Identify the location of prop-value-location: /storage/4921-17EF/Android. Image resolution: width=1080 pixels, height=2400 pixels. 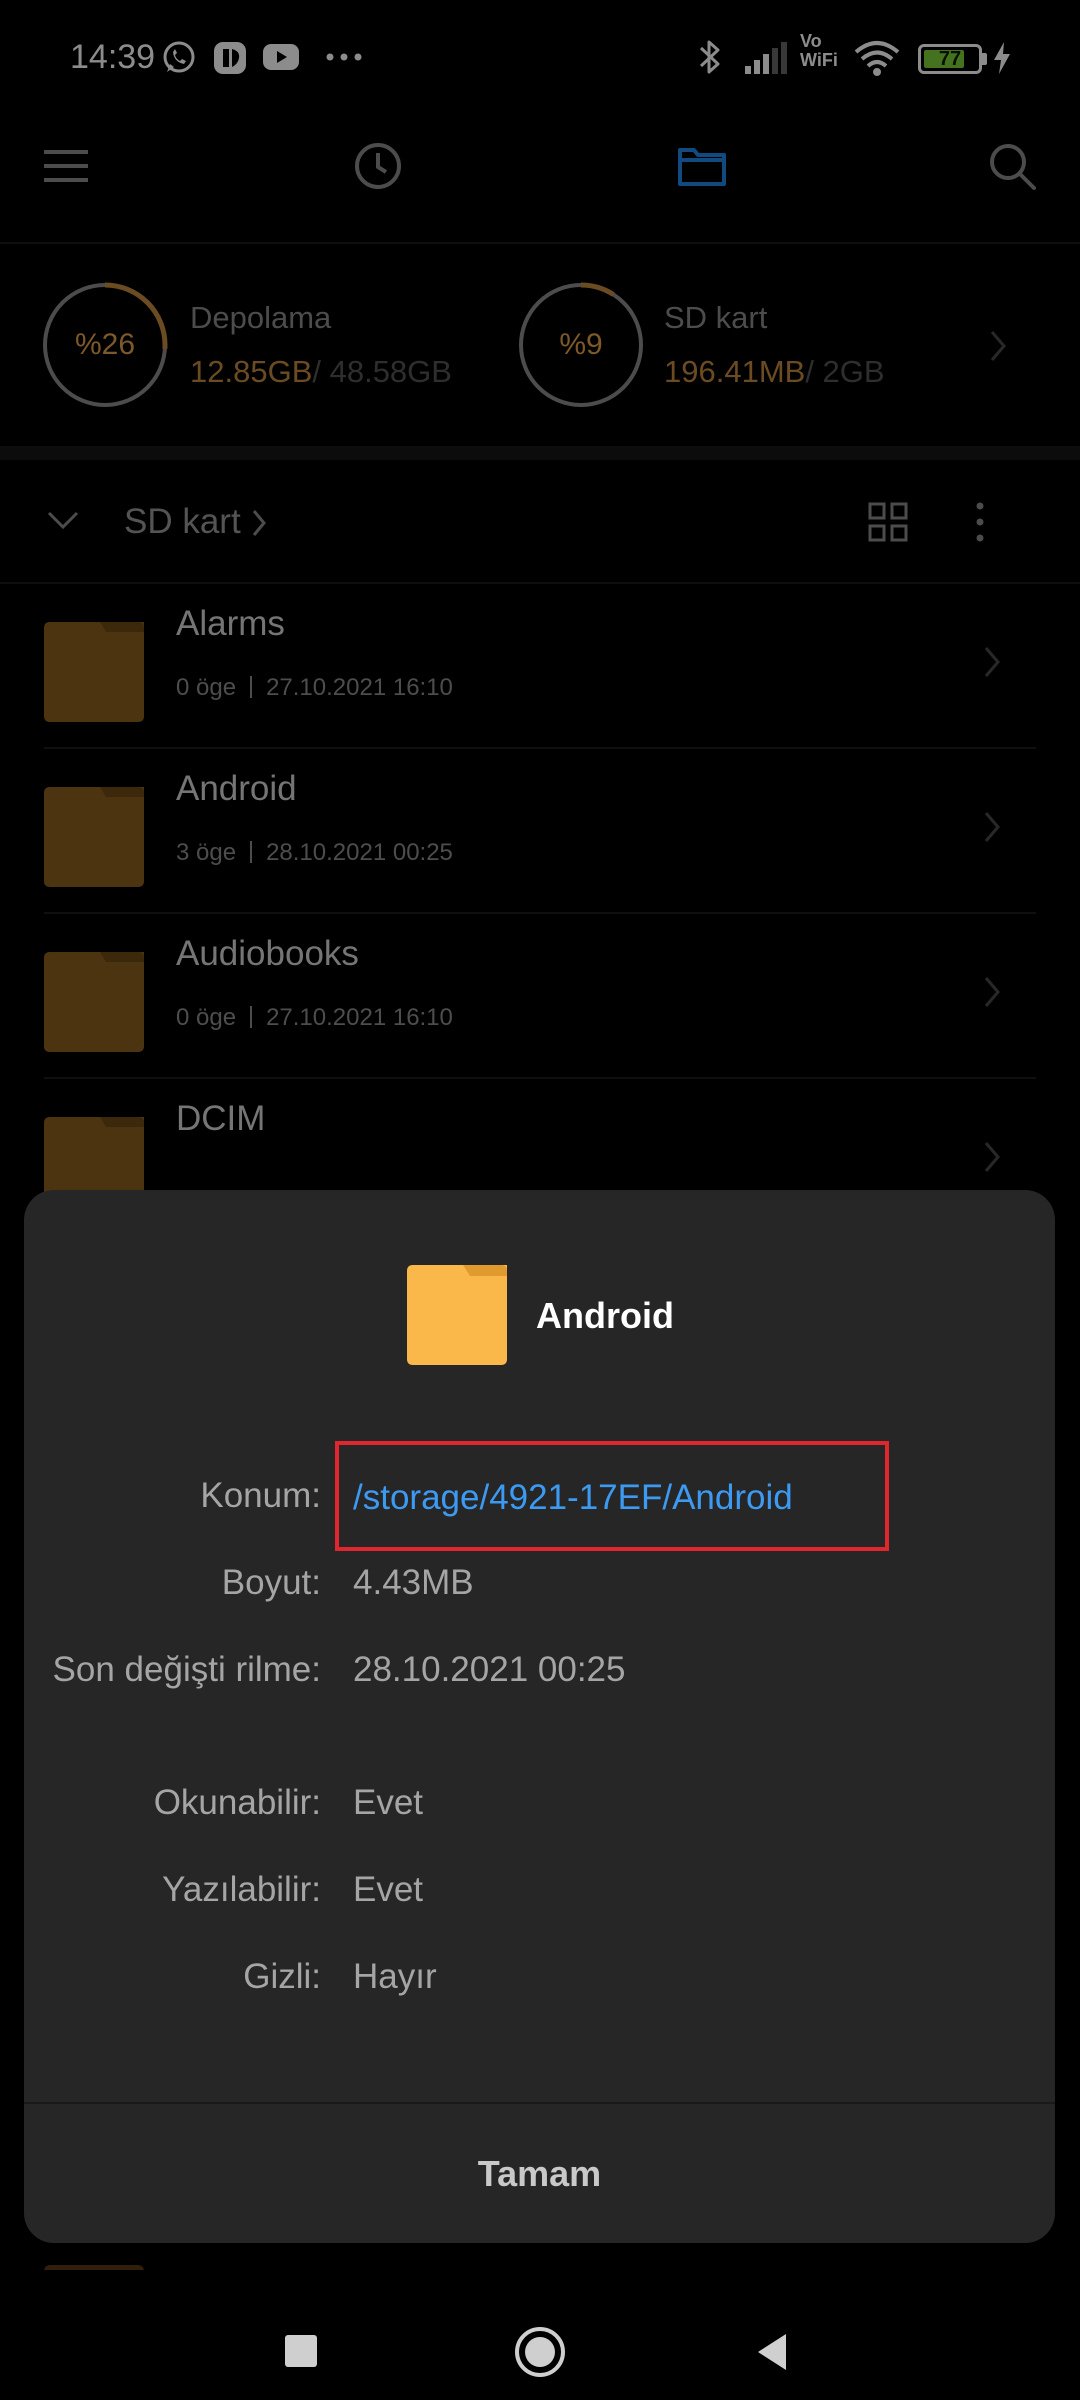
(573, 1498).